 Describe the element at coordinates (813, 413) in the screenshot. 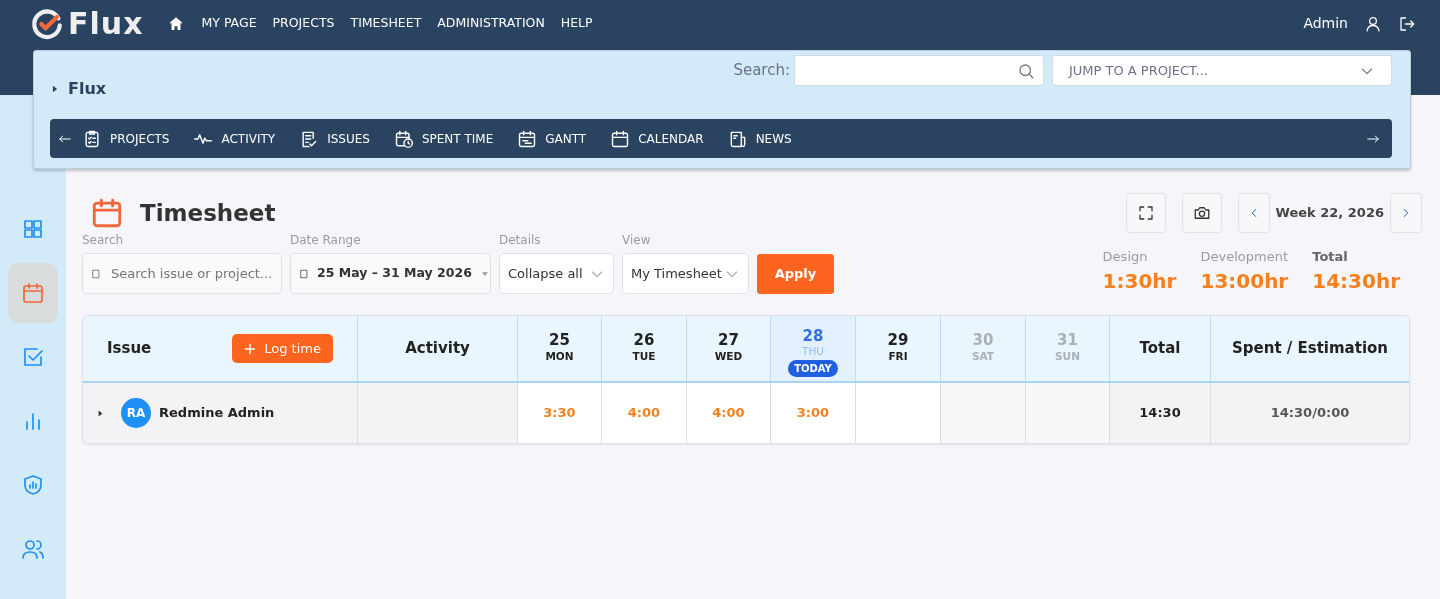

I see `hours-cell-text: 3:00` at that location.